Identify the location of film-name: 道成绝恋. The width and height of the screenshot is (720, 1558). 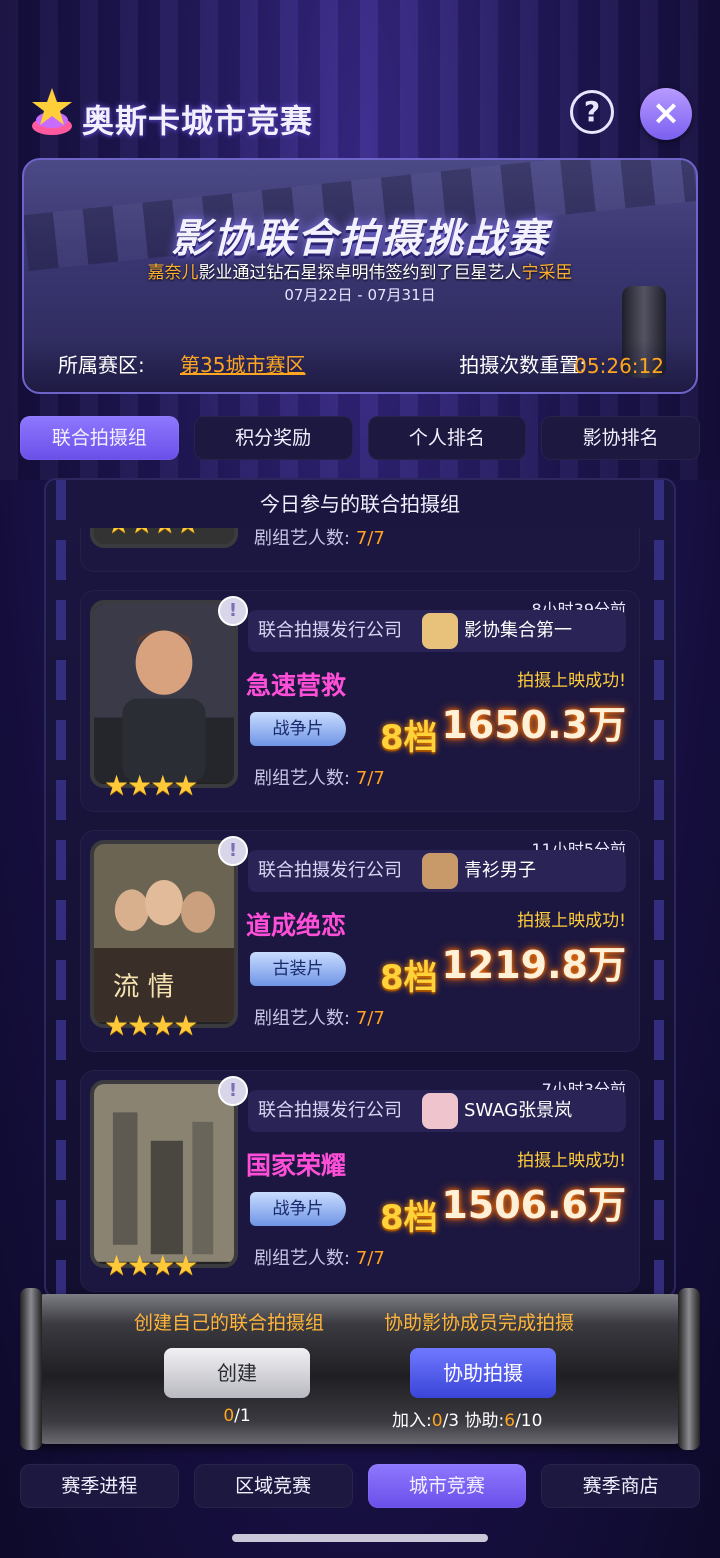
(296, 925).